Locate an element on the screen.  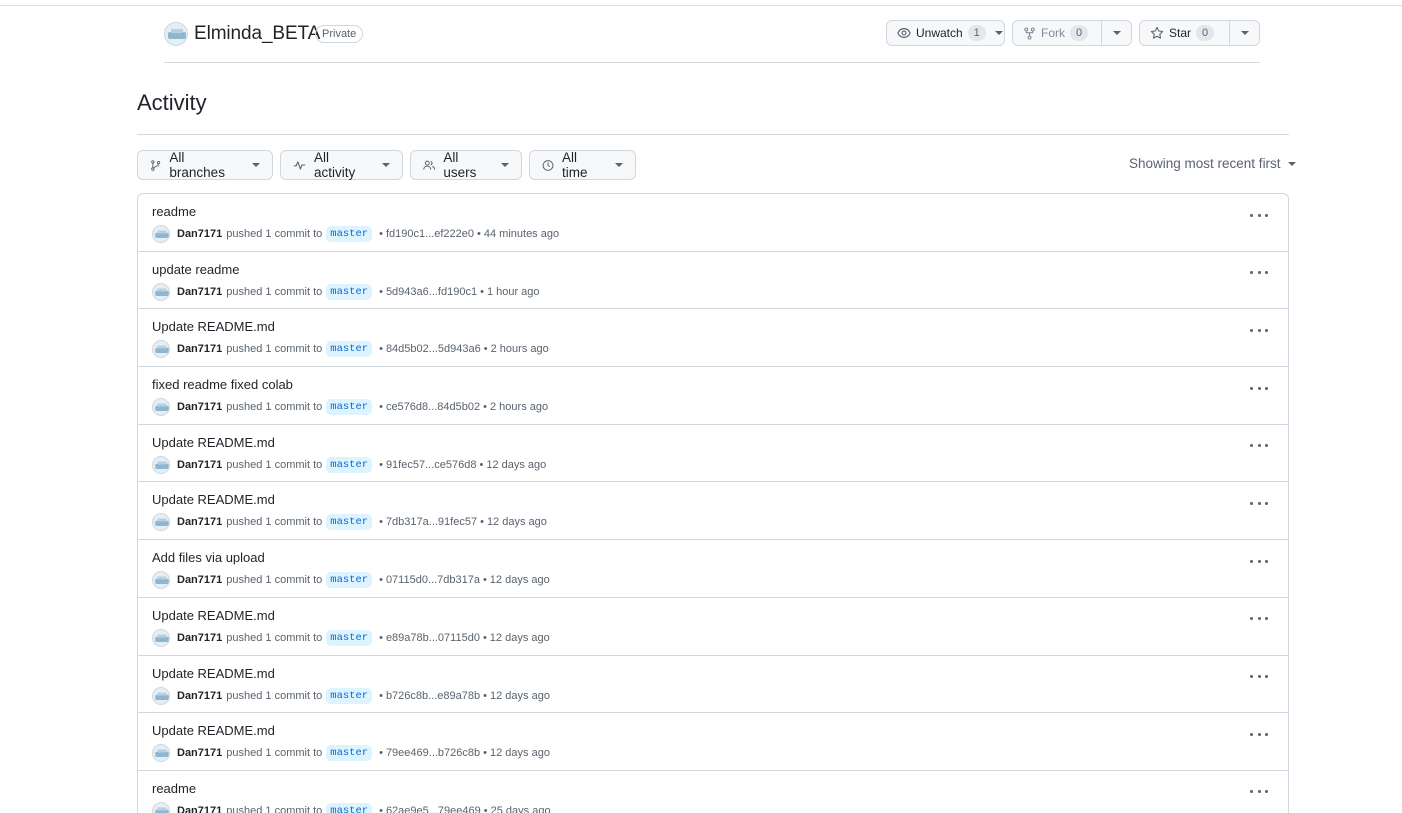
compare-link: 91fec57...ce576d8 is located at coordinates (431, 465).